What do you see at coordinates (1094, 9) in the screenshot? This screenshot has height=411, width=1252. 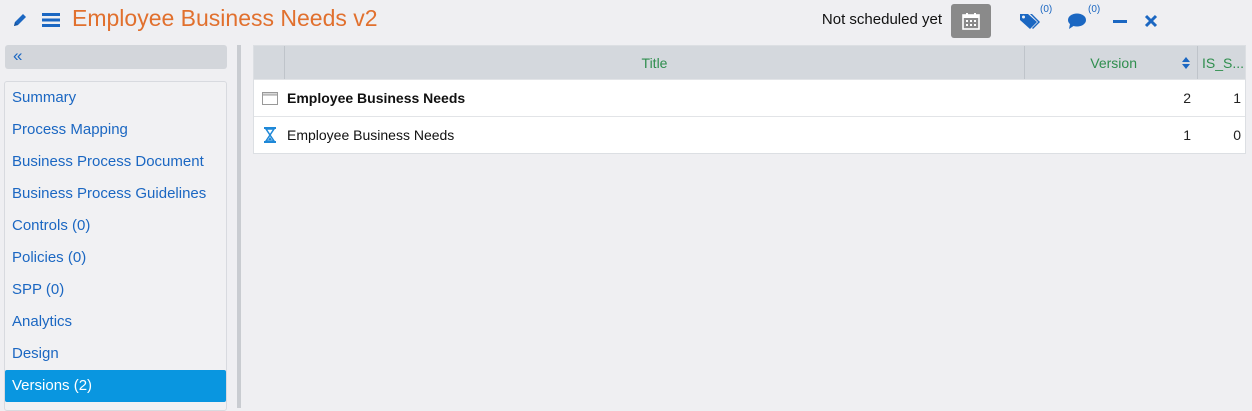 I see `comment-count: (0)` at bounding box center [1094, 9].